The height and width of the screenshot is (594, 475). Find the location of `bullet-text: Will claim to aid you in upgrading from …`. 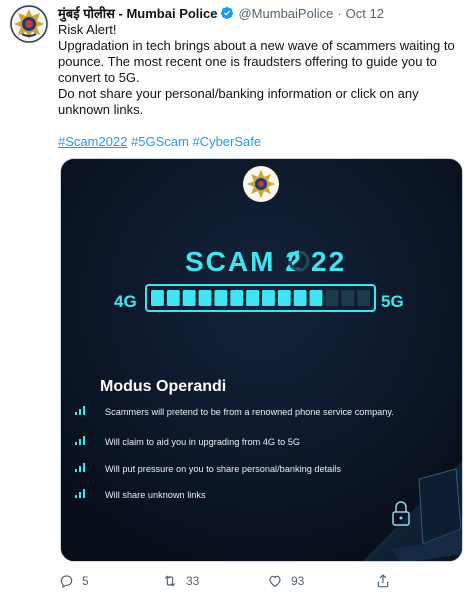

bullet-text: Will claim to aid you in upgrading from … is located at coordinates (202, 442).